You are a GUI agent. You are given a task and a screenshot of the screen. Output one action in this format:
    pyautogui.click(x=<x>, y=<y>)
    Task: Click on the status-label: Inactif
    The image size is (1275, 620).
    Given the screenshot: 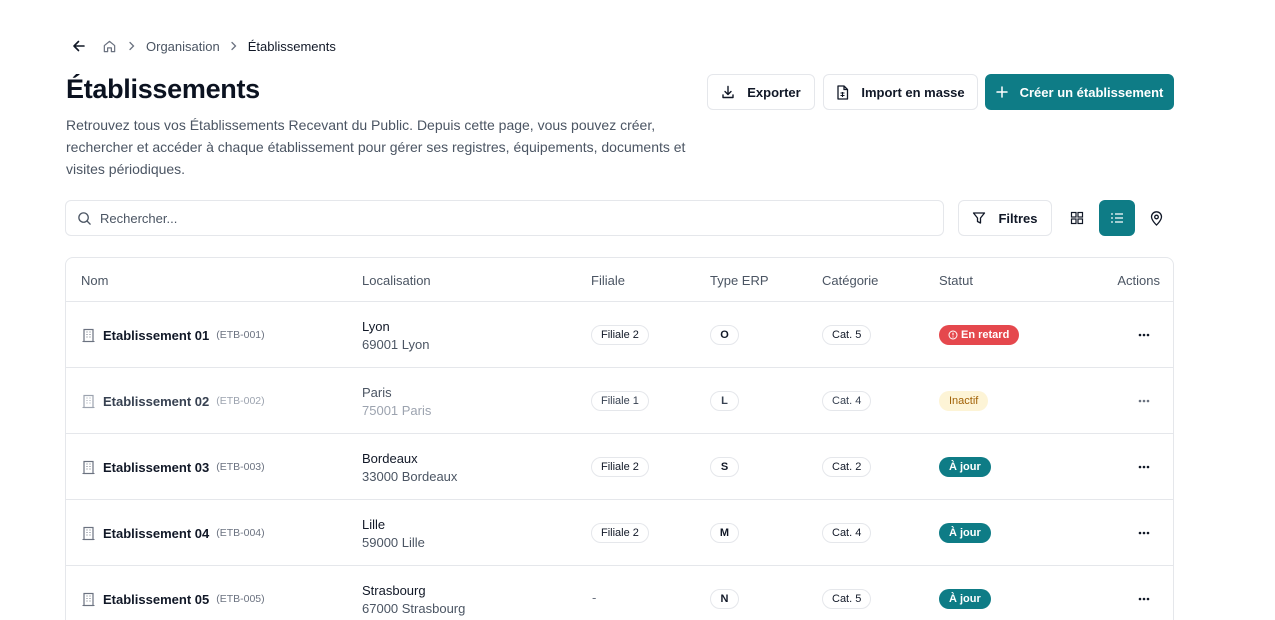 What is the action you would take?
    pyautogui.click(x=964, y=401)
    